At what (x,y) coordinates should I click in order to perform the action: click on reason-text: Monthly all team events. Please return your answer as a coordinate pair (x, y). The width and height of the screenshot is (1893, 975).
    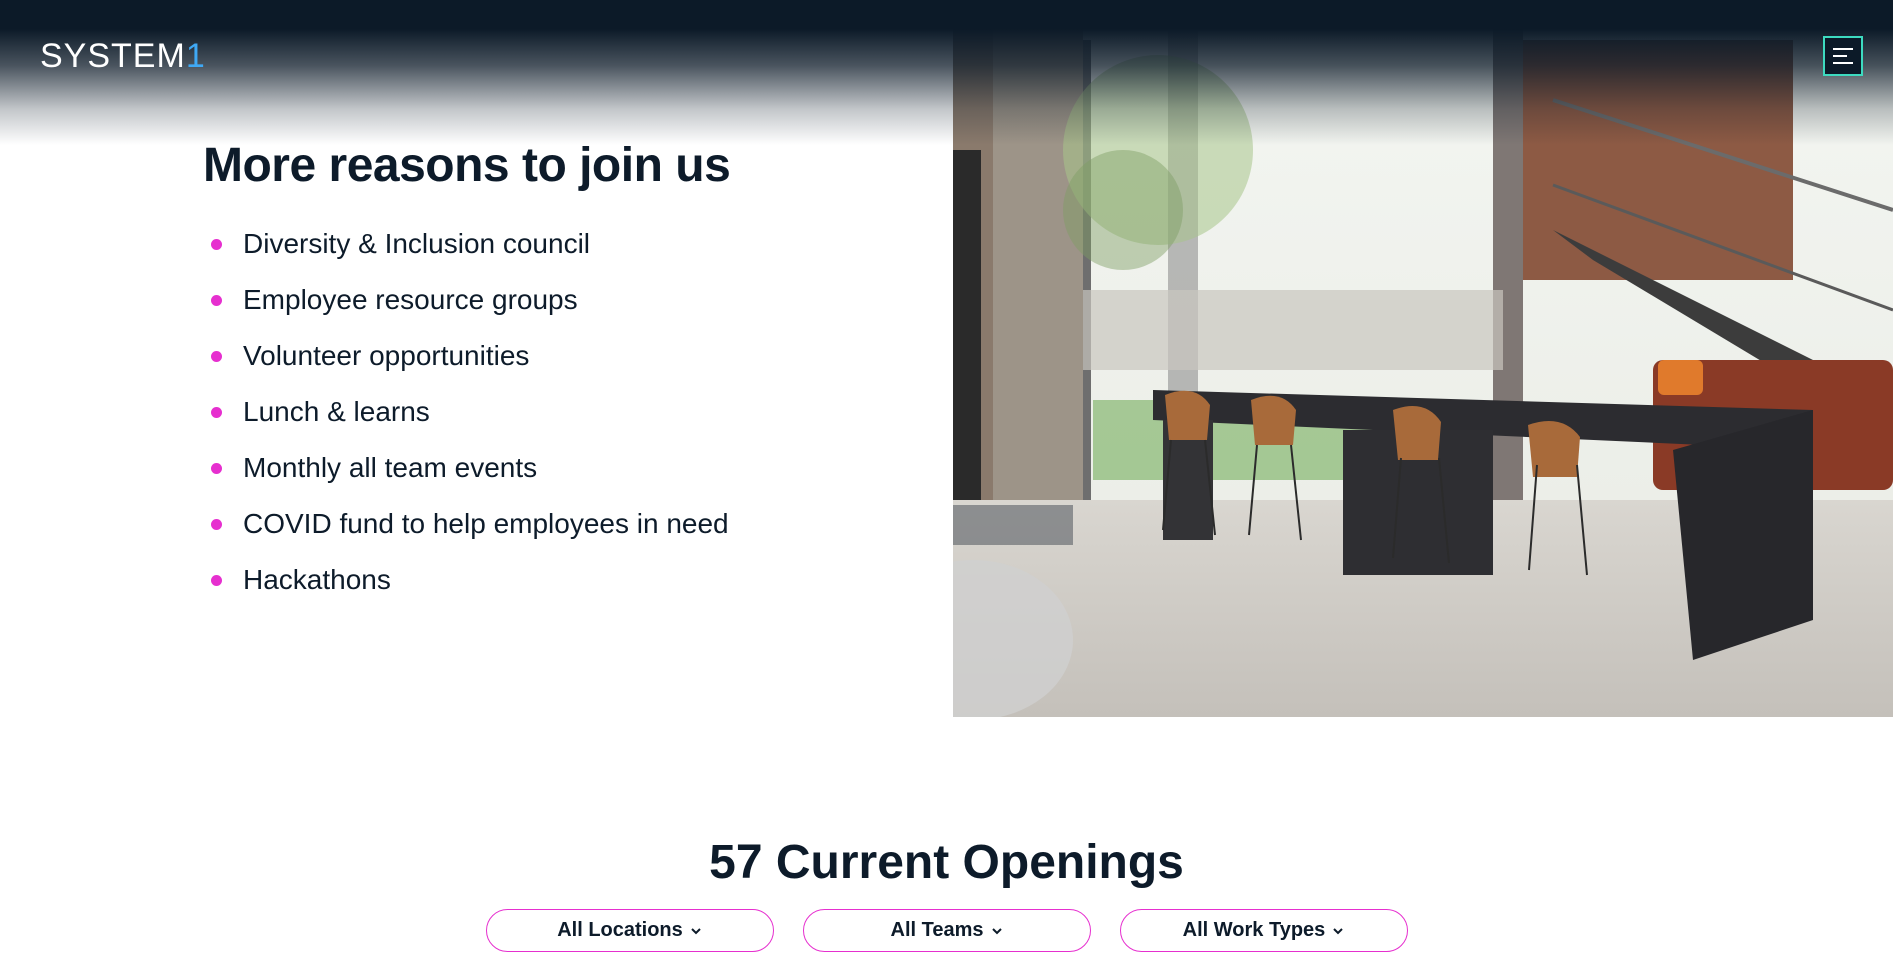
    Looking at the image, I should click on (390, 467).